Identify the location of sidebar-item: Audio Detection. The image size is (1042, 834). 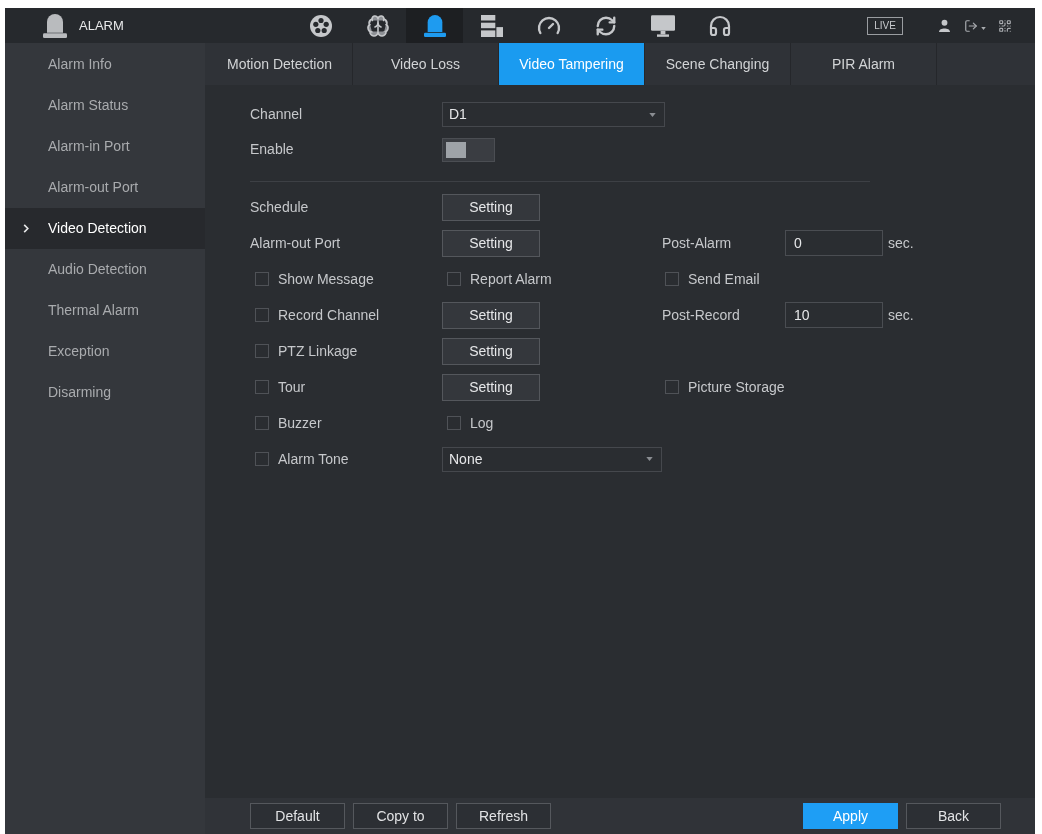
(105, 269).